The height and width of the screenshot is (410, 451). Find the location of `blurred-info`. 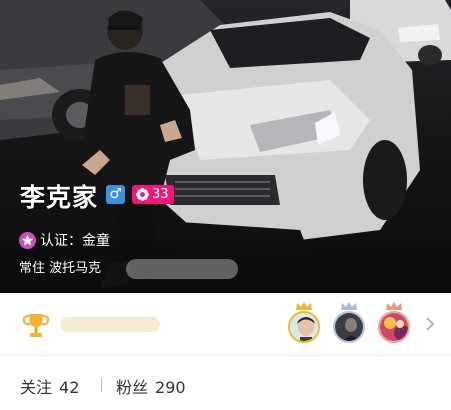

blurred-info is located at coordinates (182, 269).